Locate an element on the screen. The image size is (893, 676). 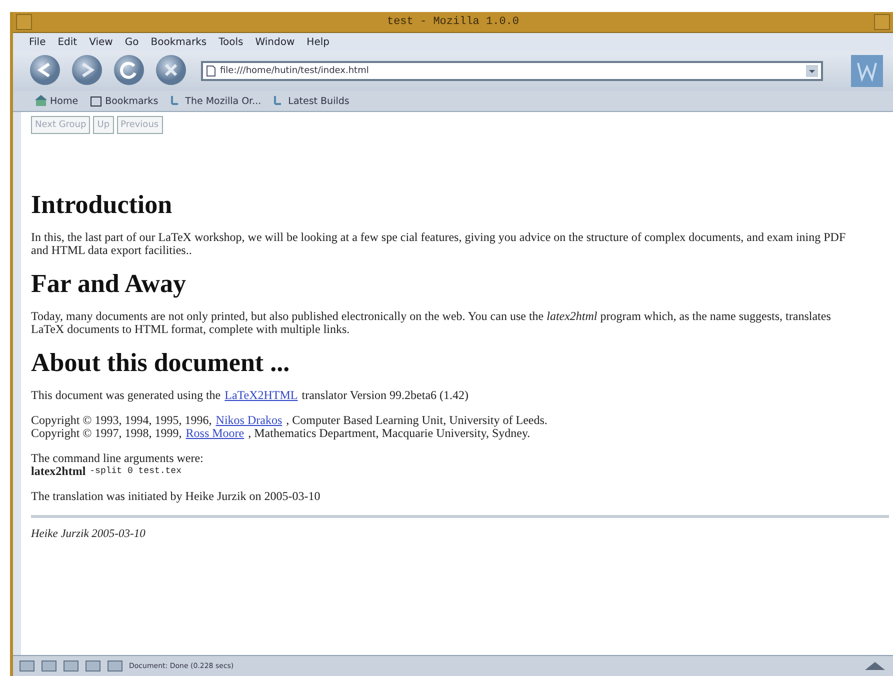
address-text: Heike Jurzik 2005-03-10 is located at coordinates (88, 534).